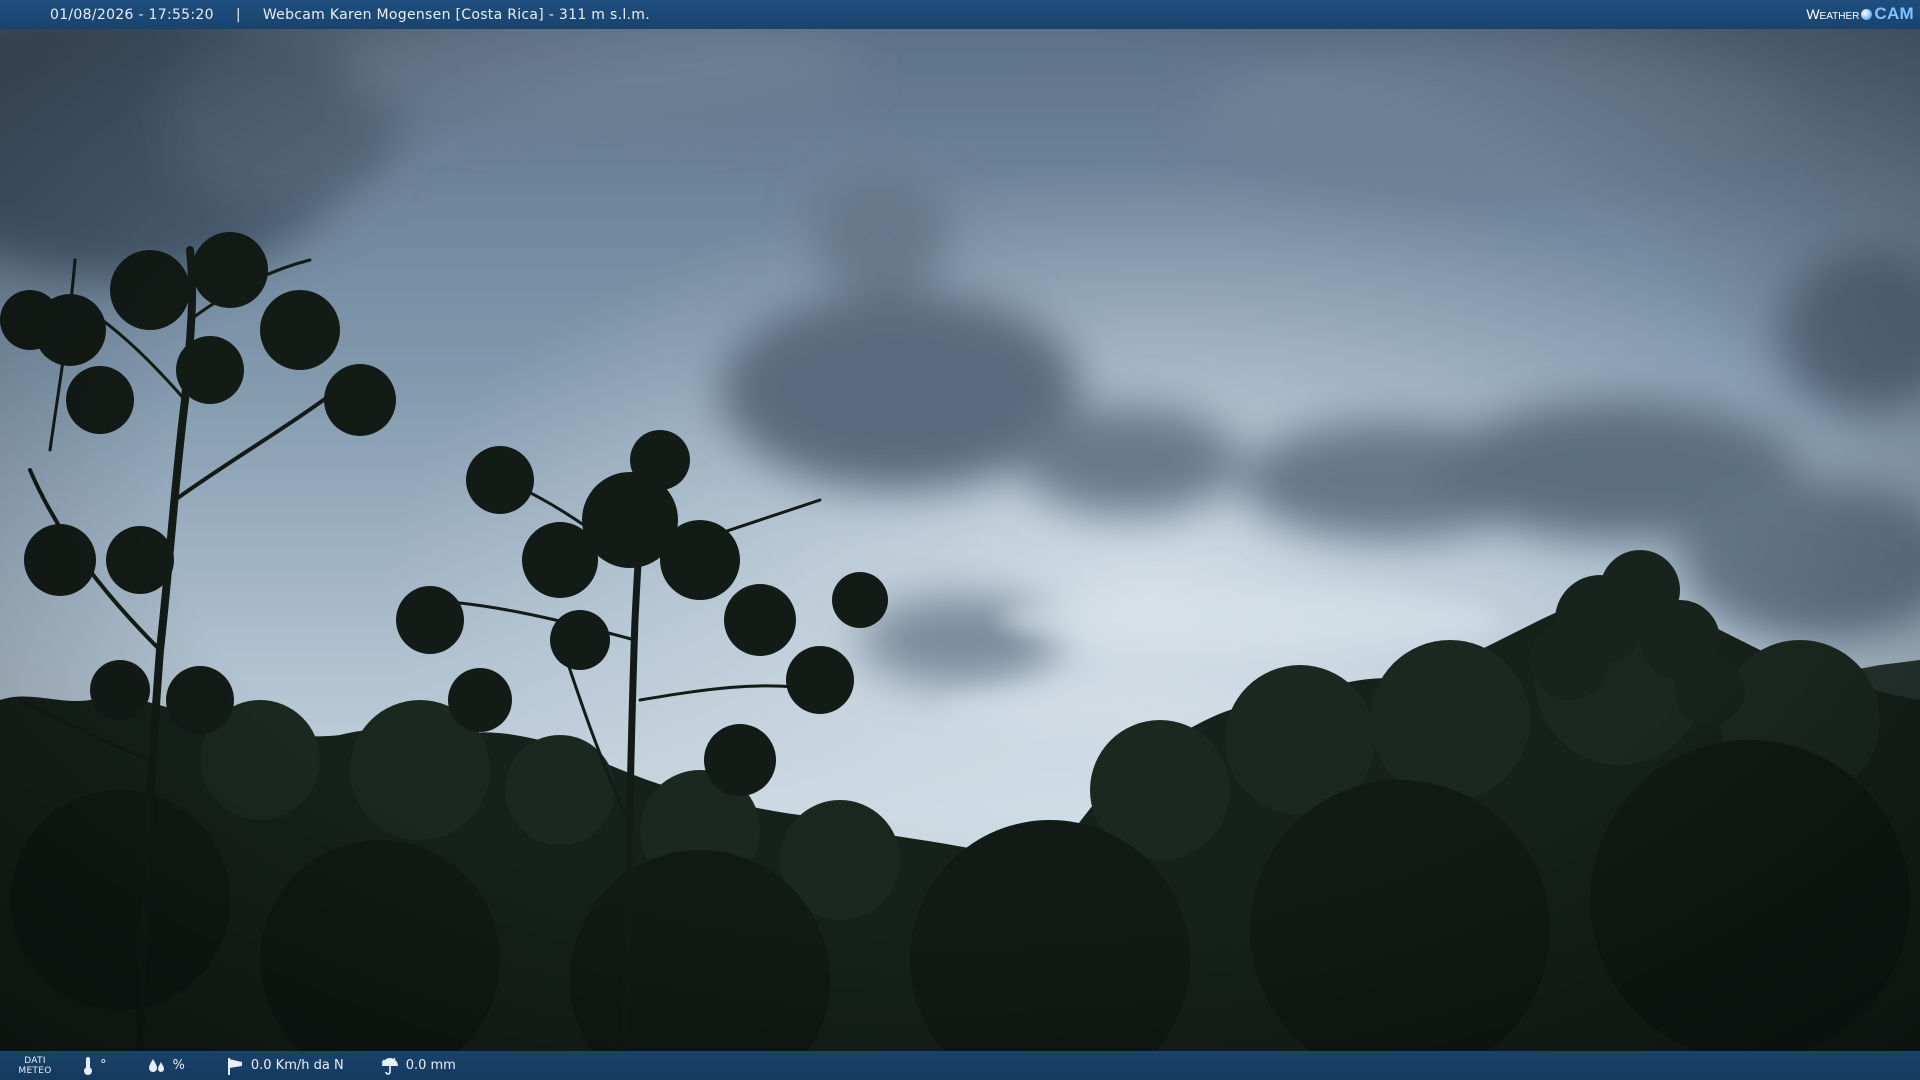 The height and width of the screenshot is (1080, 1920). I want to click on temperature-readout: °, so click(94, 1066).